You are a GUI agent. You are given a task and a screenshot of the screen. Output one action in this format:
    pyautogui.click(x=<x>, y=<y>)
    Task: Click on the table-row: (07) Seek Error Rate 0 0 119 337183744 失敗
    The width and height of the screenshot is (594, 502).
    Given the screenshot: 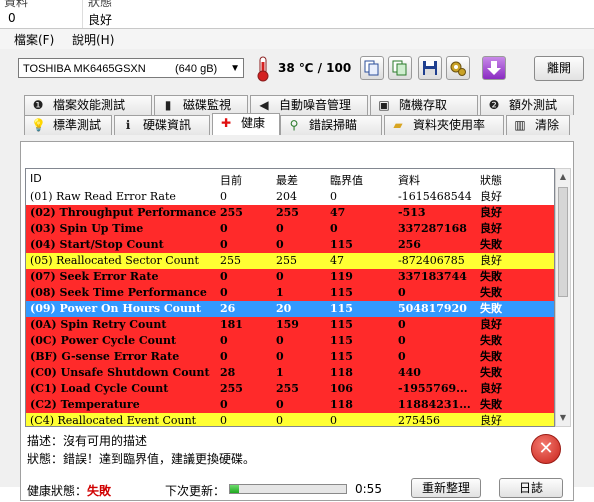 What is the action you would take?
    pyautogui.click(x=290, y=277)
    